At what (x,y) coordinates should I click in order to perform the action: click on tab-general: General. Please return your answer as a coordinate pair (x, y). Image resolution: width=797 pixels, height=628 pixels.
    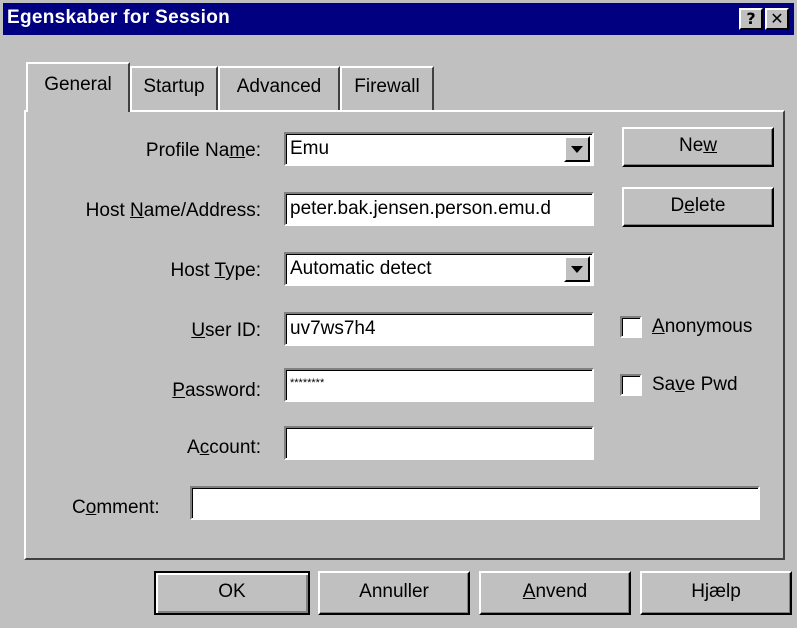
    Looking at the image, I should click on (78, 87).